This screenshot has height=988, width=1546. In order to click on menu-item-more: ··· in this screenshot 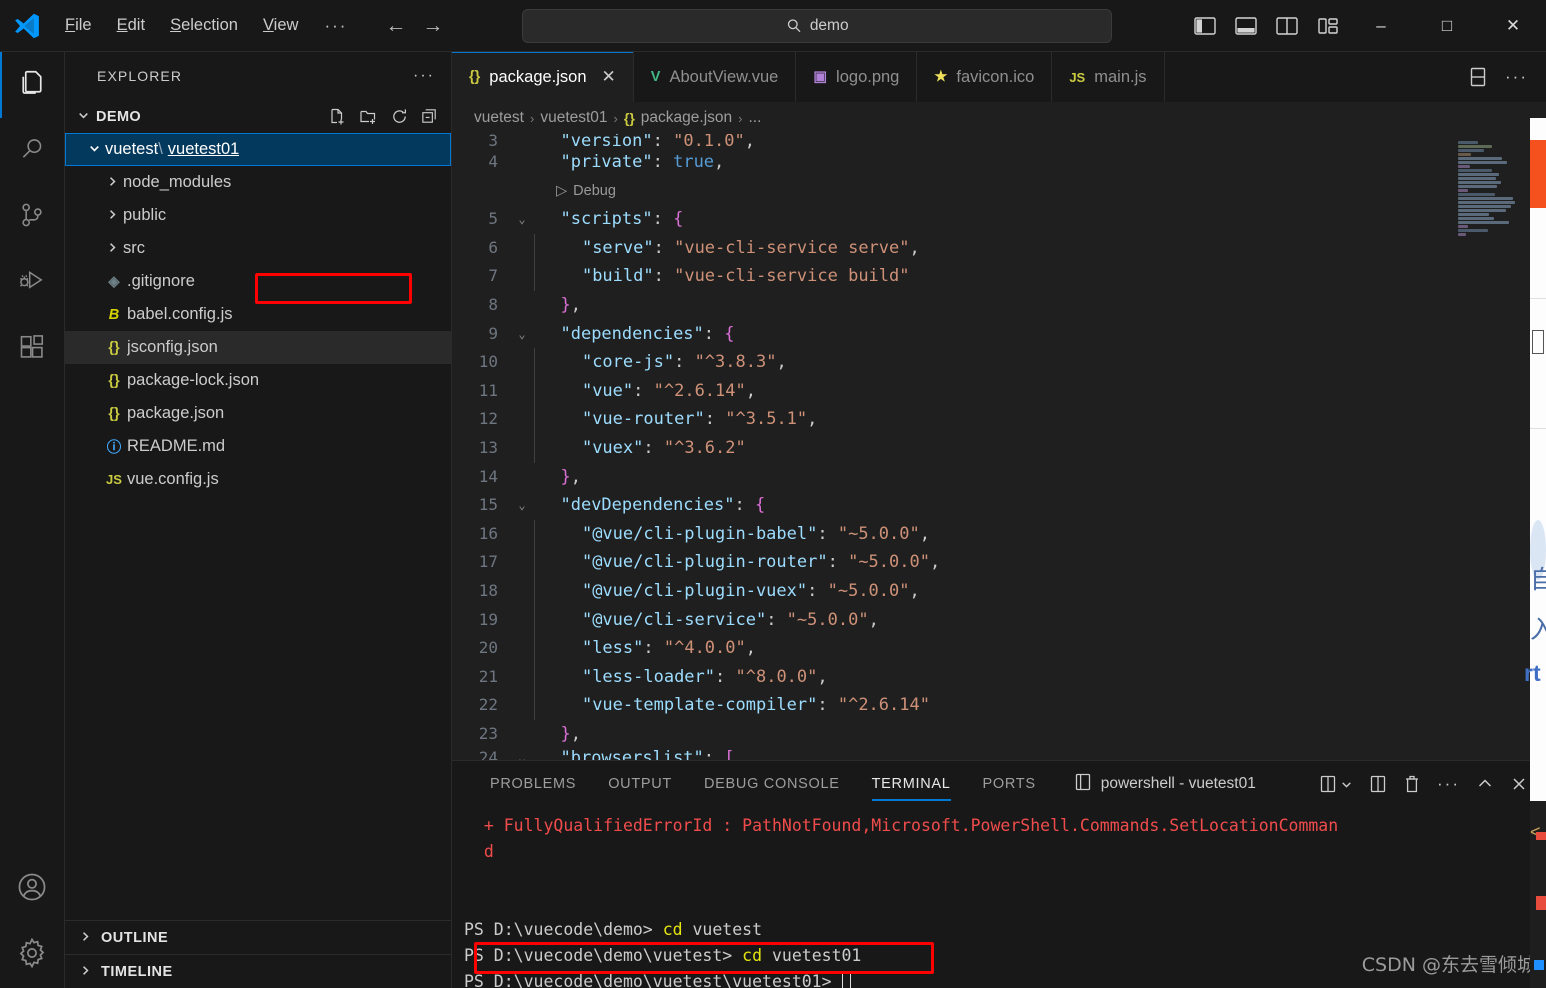, I will do `click(335, 26)`.